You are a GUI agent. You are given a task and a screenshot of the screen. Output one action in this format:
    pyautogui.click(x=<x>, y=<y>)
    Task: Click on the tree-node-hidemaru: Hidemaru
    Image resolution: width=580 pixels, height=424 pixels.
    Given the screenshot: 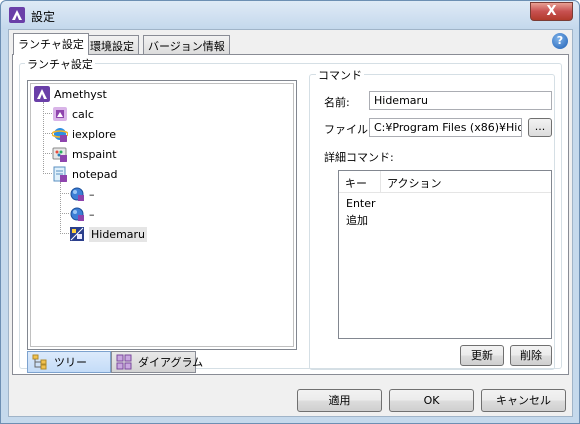 What is the action you would take?
    pyautogui.click(x=108, y=234)
    